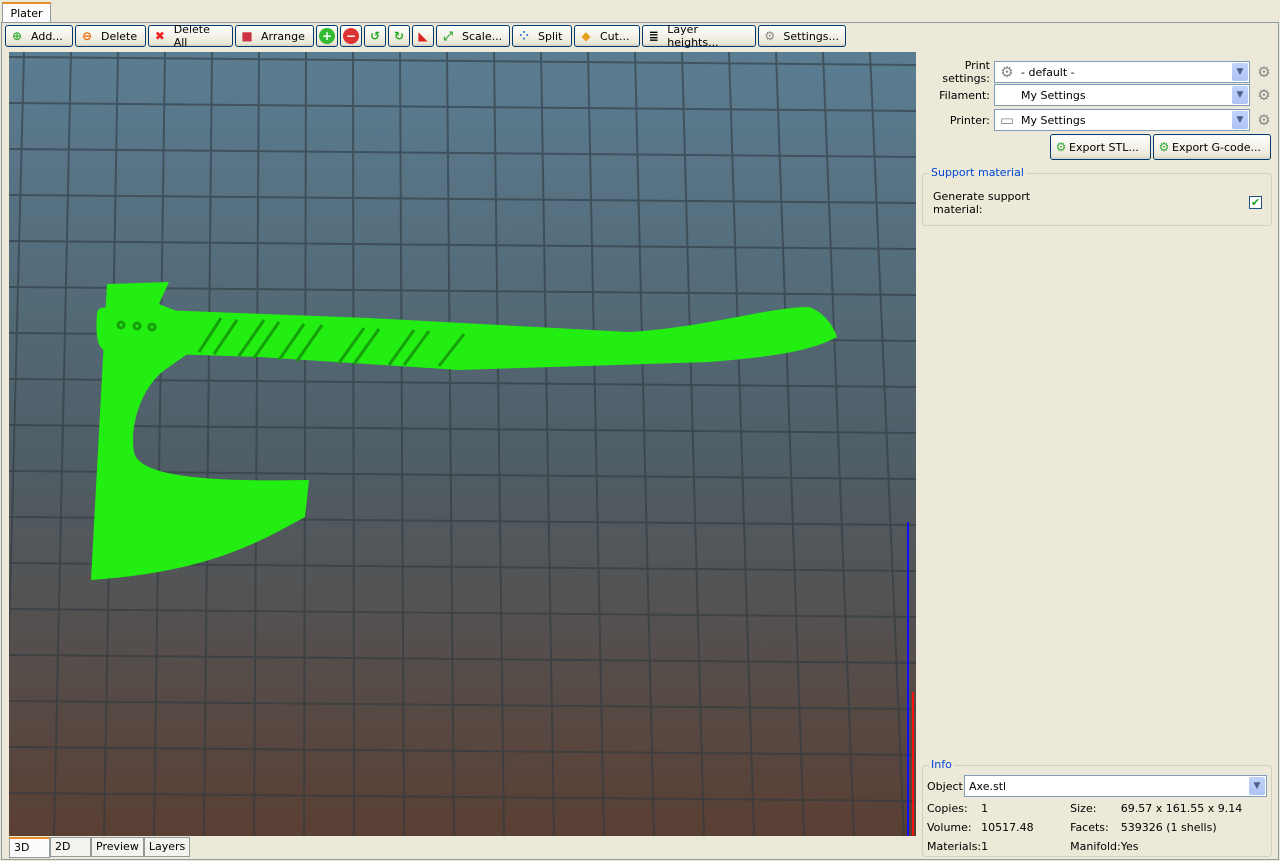 Image resolution: width=1280 pixels, height=861 pixels. Describe the element at coordinates (966, 72) in the screenshot. I see `print-settings-label: Print settings:` at that location.